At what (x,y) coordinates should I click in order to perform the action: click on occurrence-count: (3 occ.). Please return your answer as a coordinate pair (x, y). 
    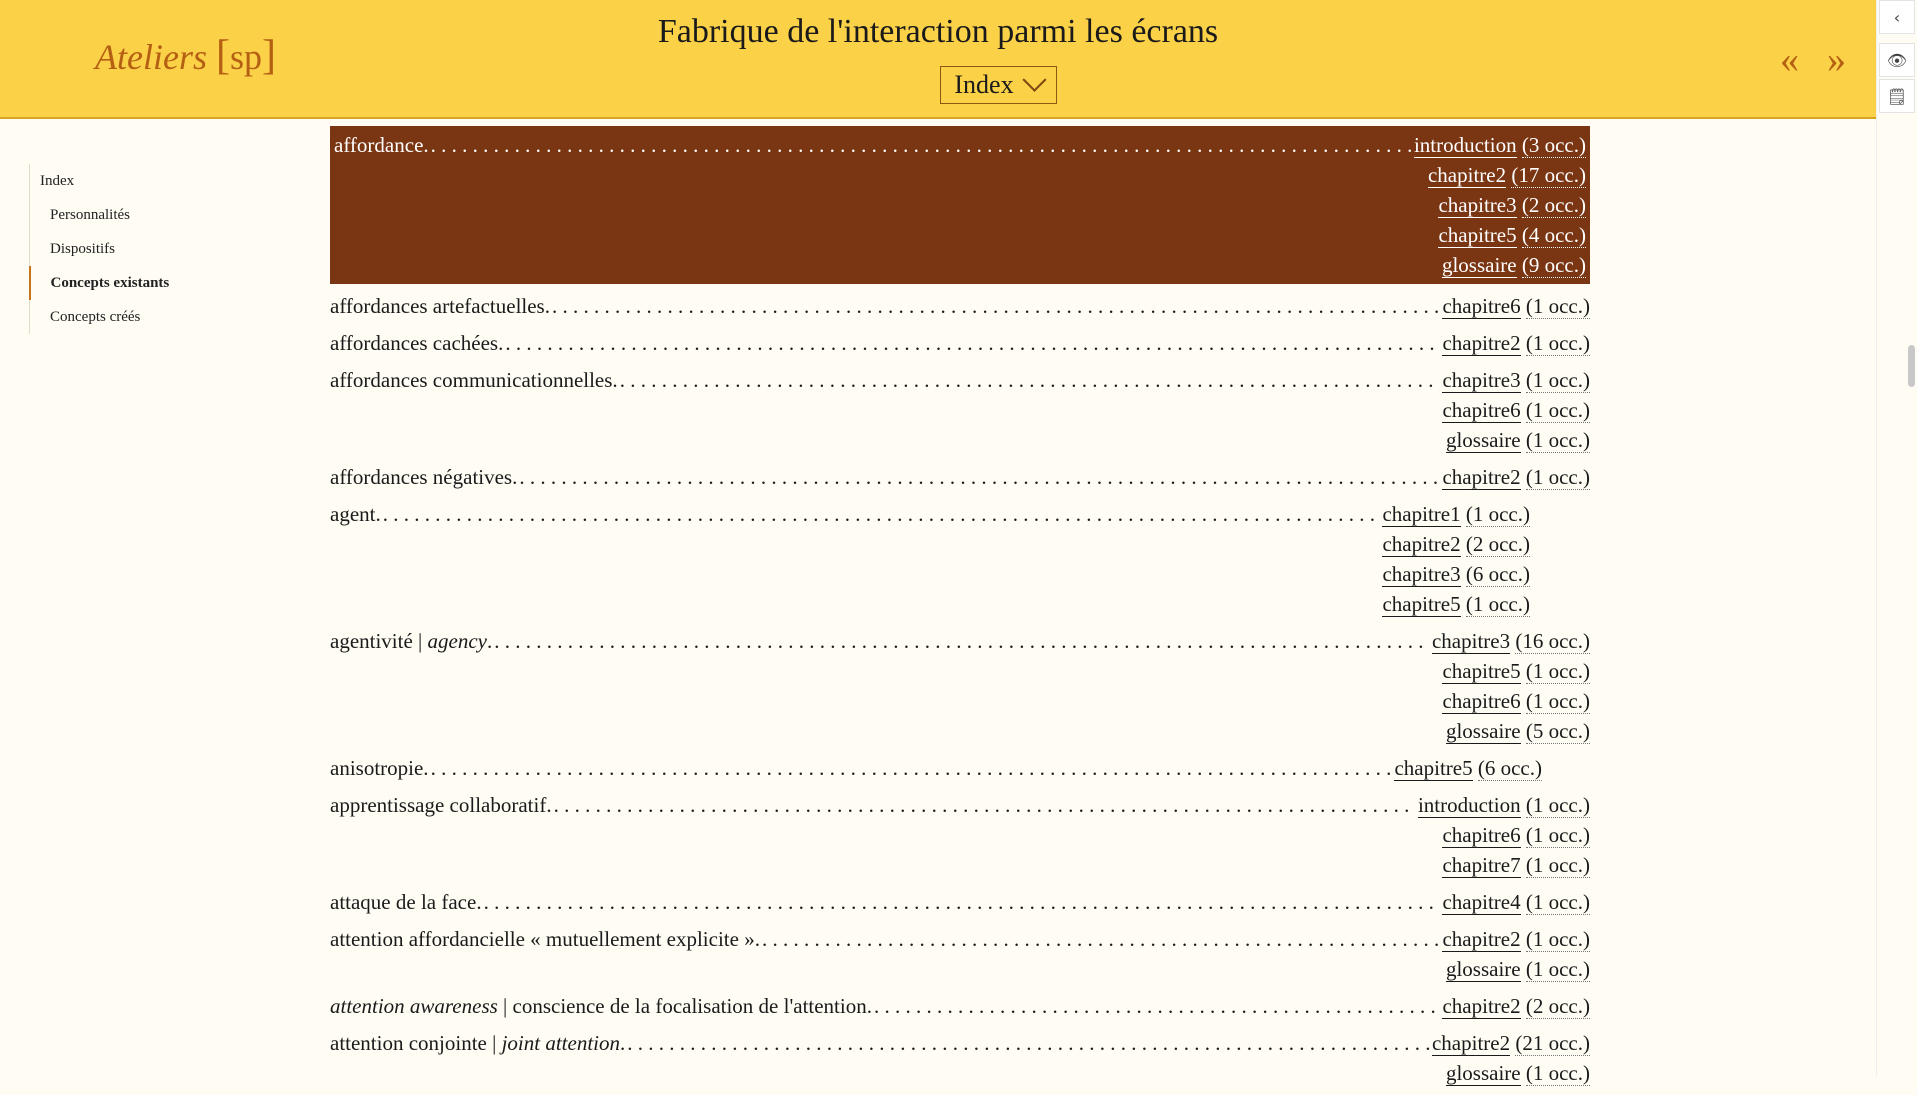
    Looking at the image, I should click on (1553, 145).